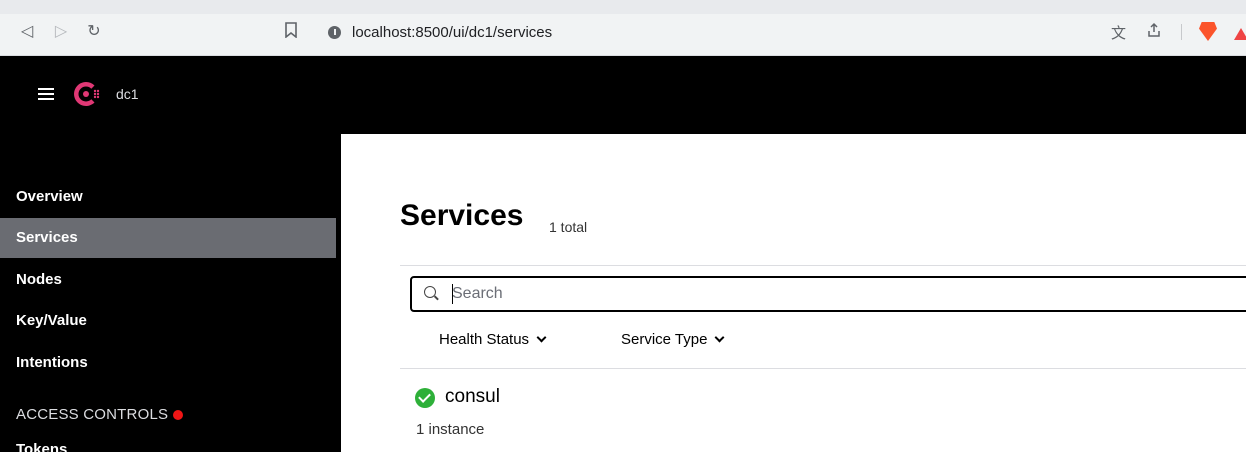  Describe the element at coordinates (484, 339) in the screenshot. I see `health-status-label: Health Status` at that location.